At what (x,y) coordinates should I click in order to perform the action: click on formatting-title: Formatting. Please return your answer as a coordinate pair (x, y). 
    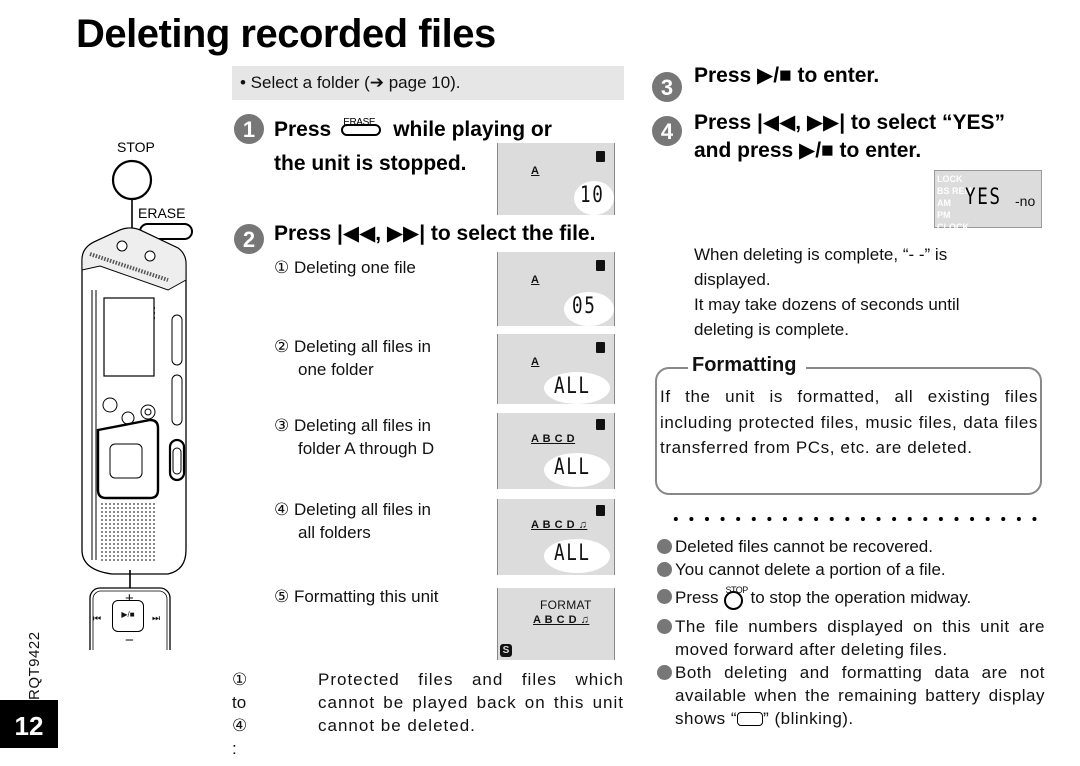
    Looking at the image, I should click on (747, 365).